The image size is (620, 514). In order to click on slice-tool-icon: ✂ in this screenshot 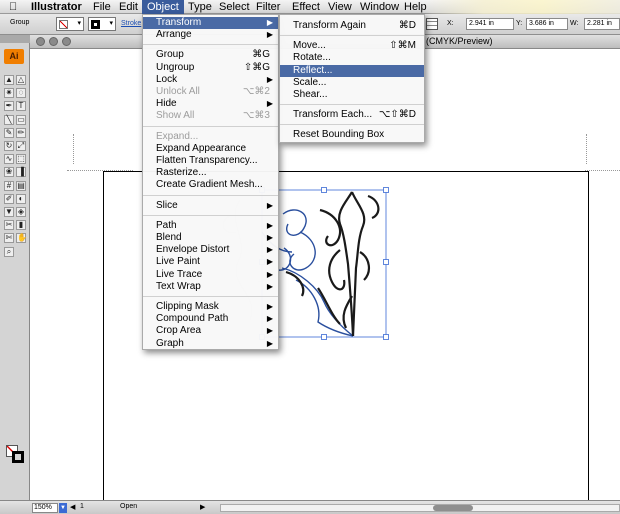, I will do `click(9, 225)`.